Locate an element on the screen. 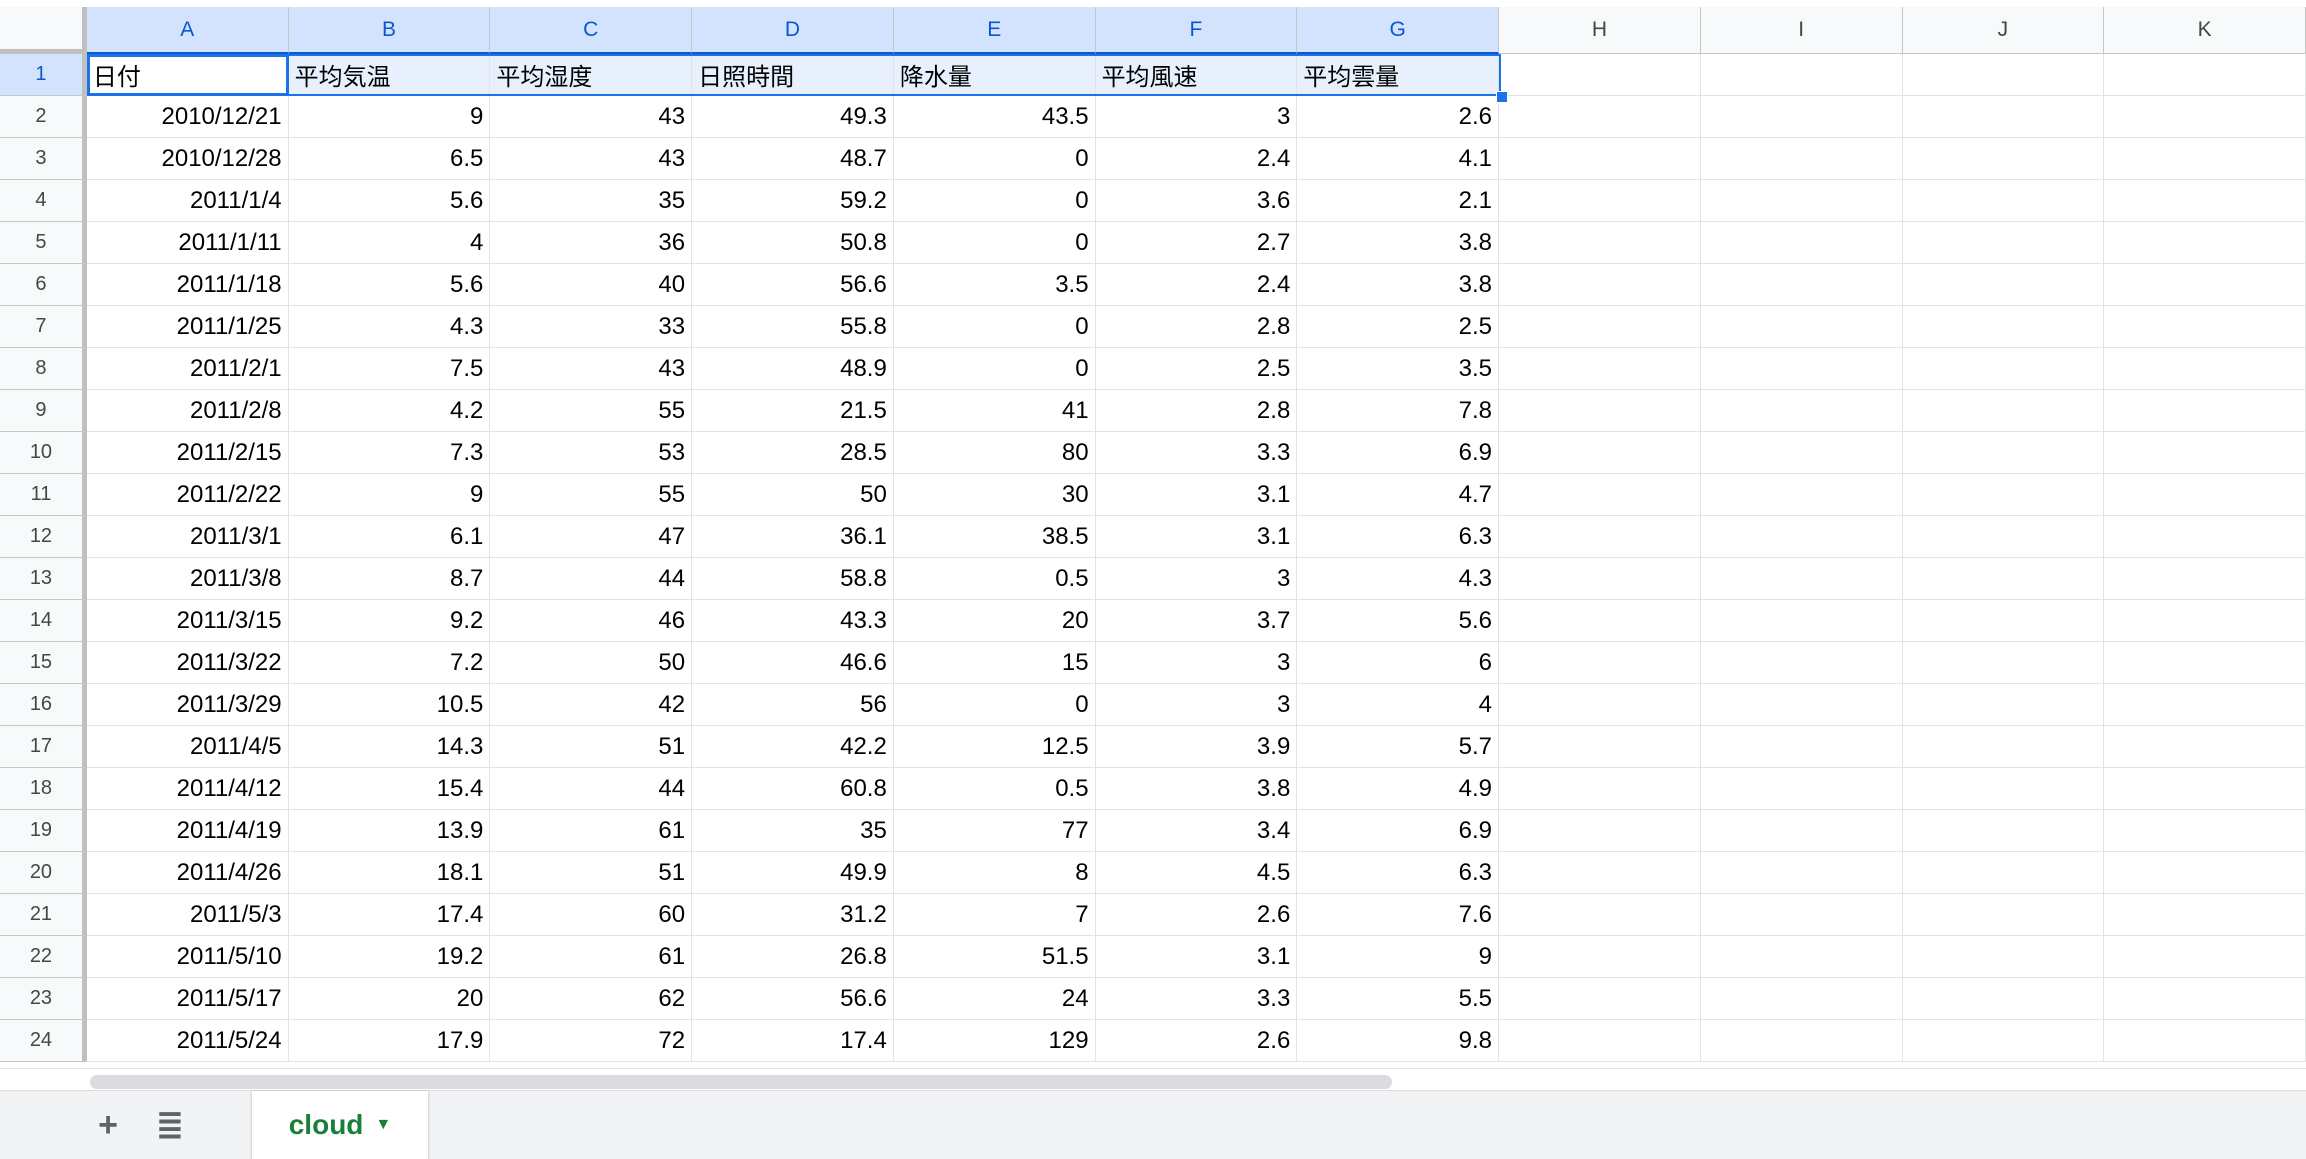 The image size is (2306, 1159). header-cell: 平均風速 is located at coordinates (1196, 75).